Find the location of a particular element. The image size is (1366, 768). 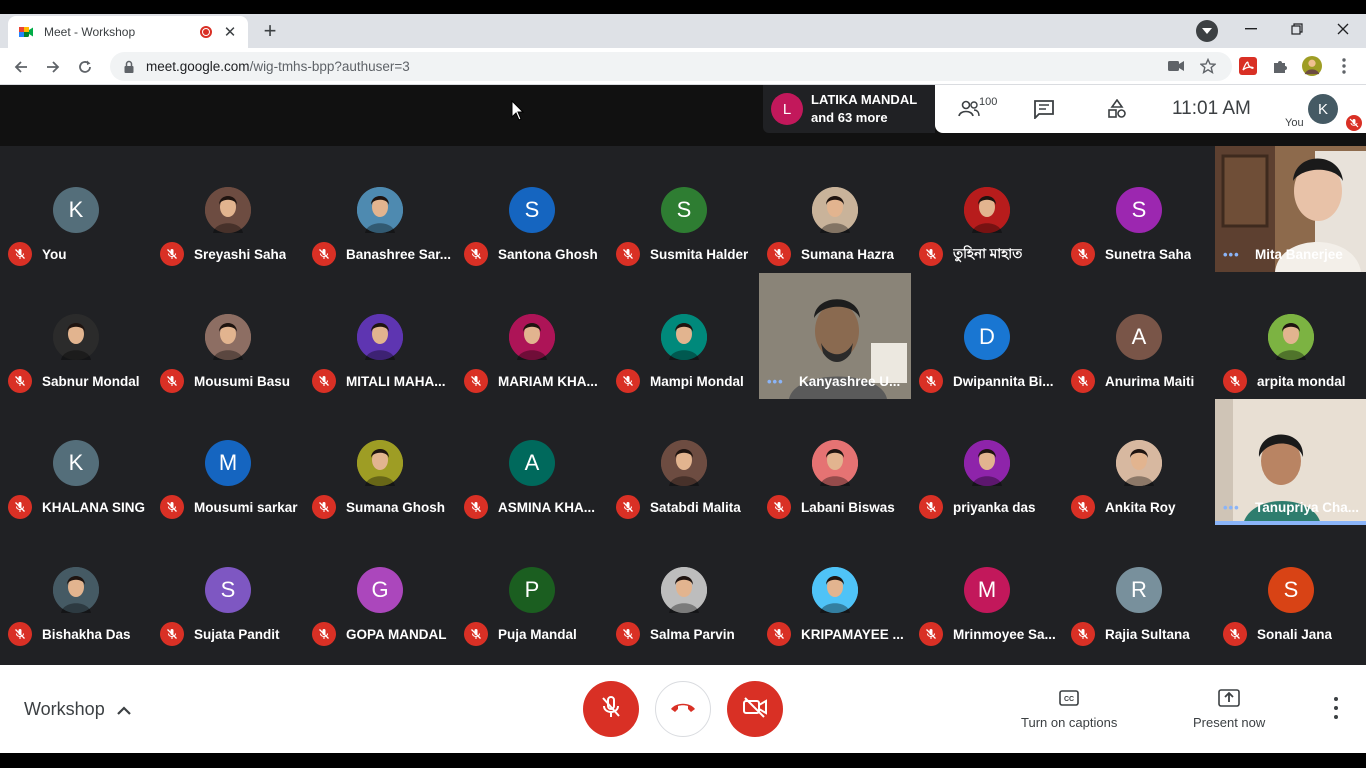

os-top-border is located at coordinates (683, 7).